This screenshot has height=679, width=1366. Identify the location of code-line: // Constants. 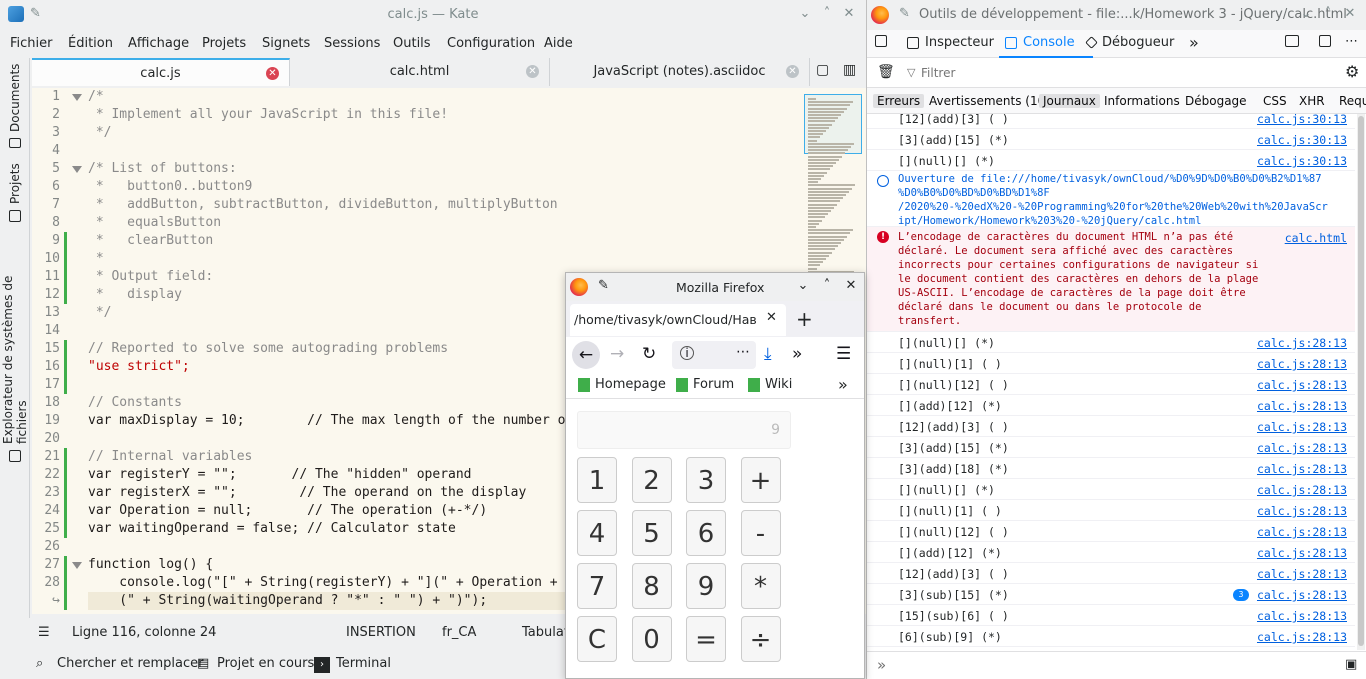
(135, 403).